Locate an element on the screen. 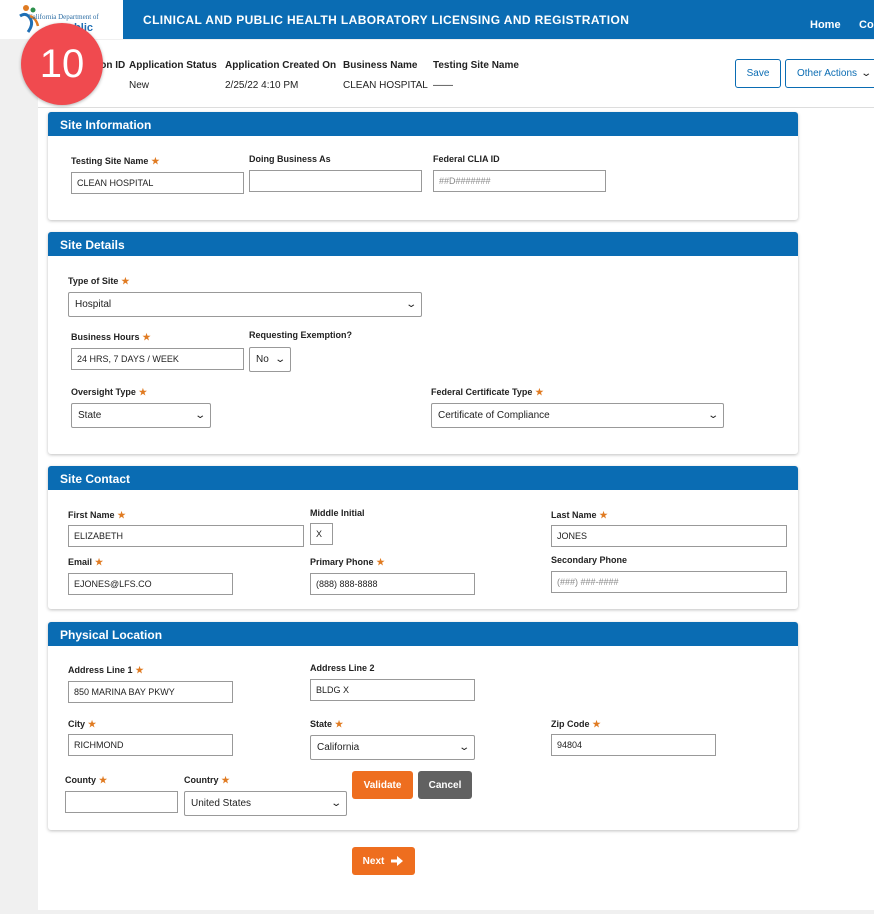 The height and width of the screenshot is (914, 874). federal-clia-id-input: ##D####### is located at coordinates (519, 181).